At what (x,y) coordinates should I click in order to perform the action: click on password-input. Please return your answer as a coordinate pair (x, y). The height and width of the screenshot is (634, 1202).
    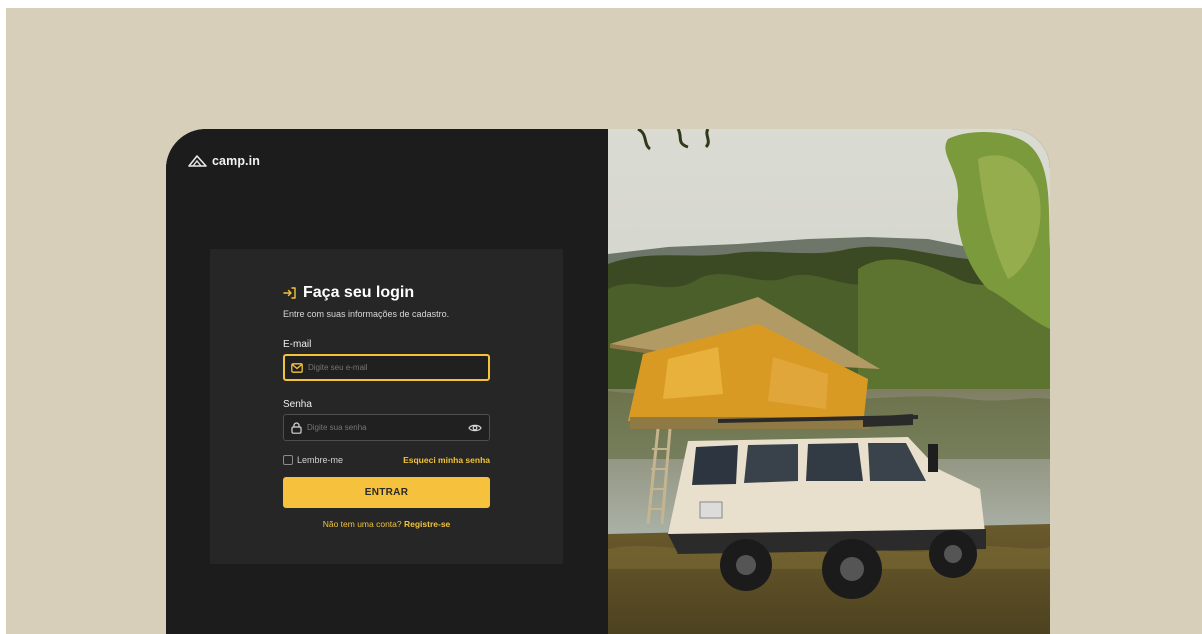
    Looking at the image, I should click on (377, 427).